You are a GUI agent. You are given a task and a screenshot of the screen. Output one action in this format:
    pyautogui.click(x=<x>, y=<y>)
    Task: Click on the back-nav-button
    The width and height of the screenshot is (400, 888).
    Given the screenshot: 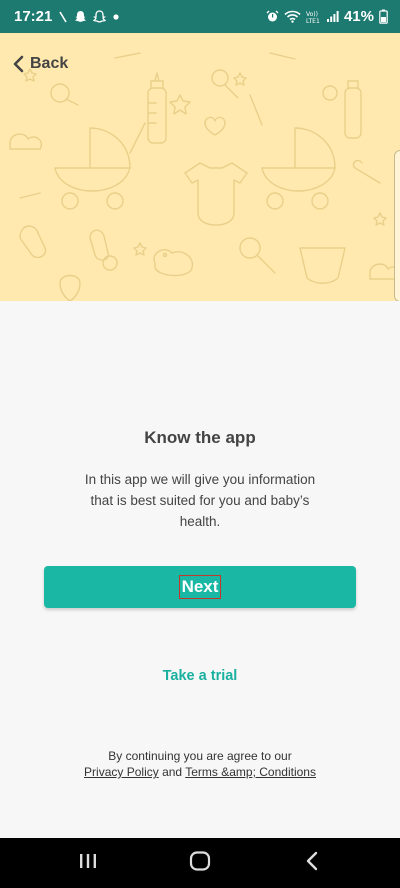 What is the action you would take?
    pyautogui.click(x=312, y=863)
    